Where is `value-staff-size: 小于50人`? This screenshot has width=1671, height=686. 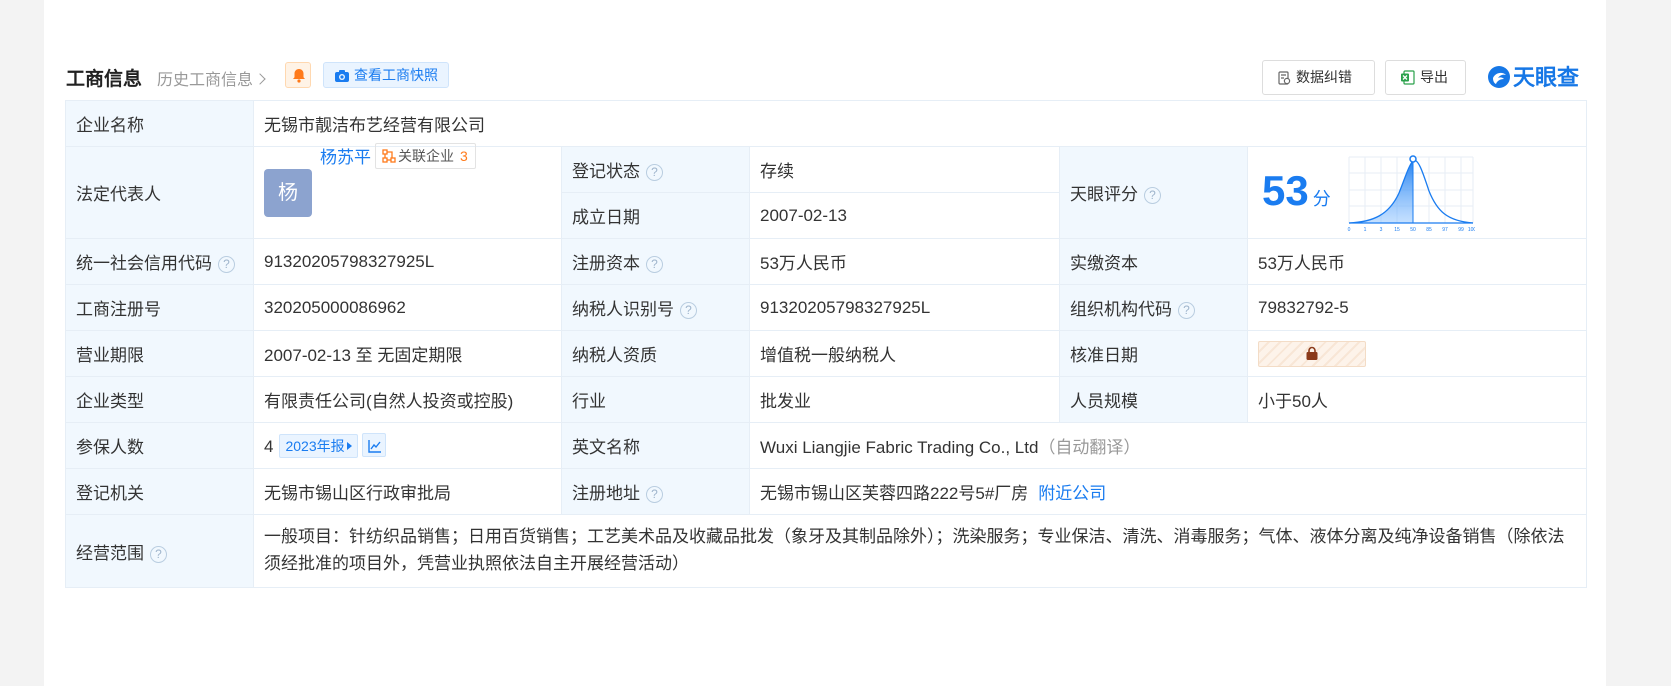 value-staff-size: 小于50人 is located at coordinates (1417, 399).